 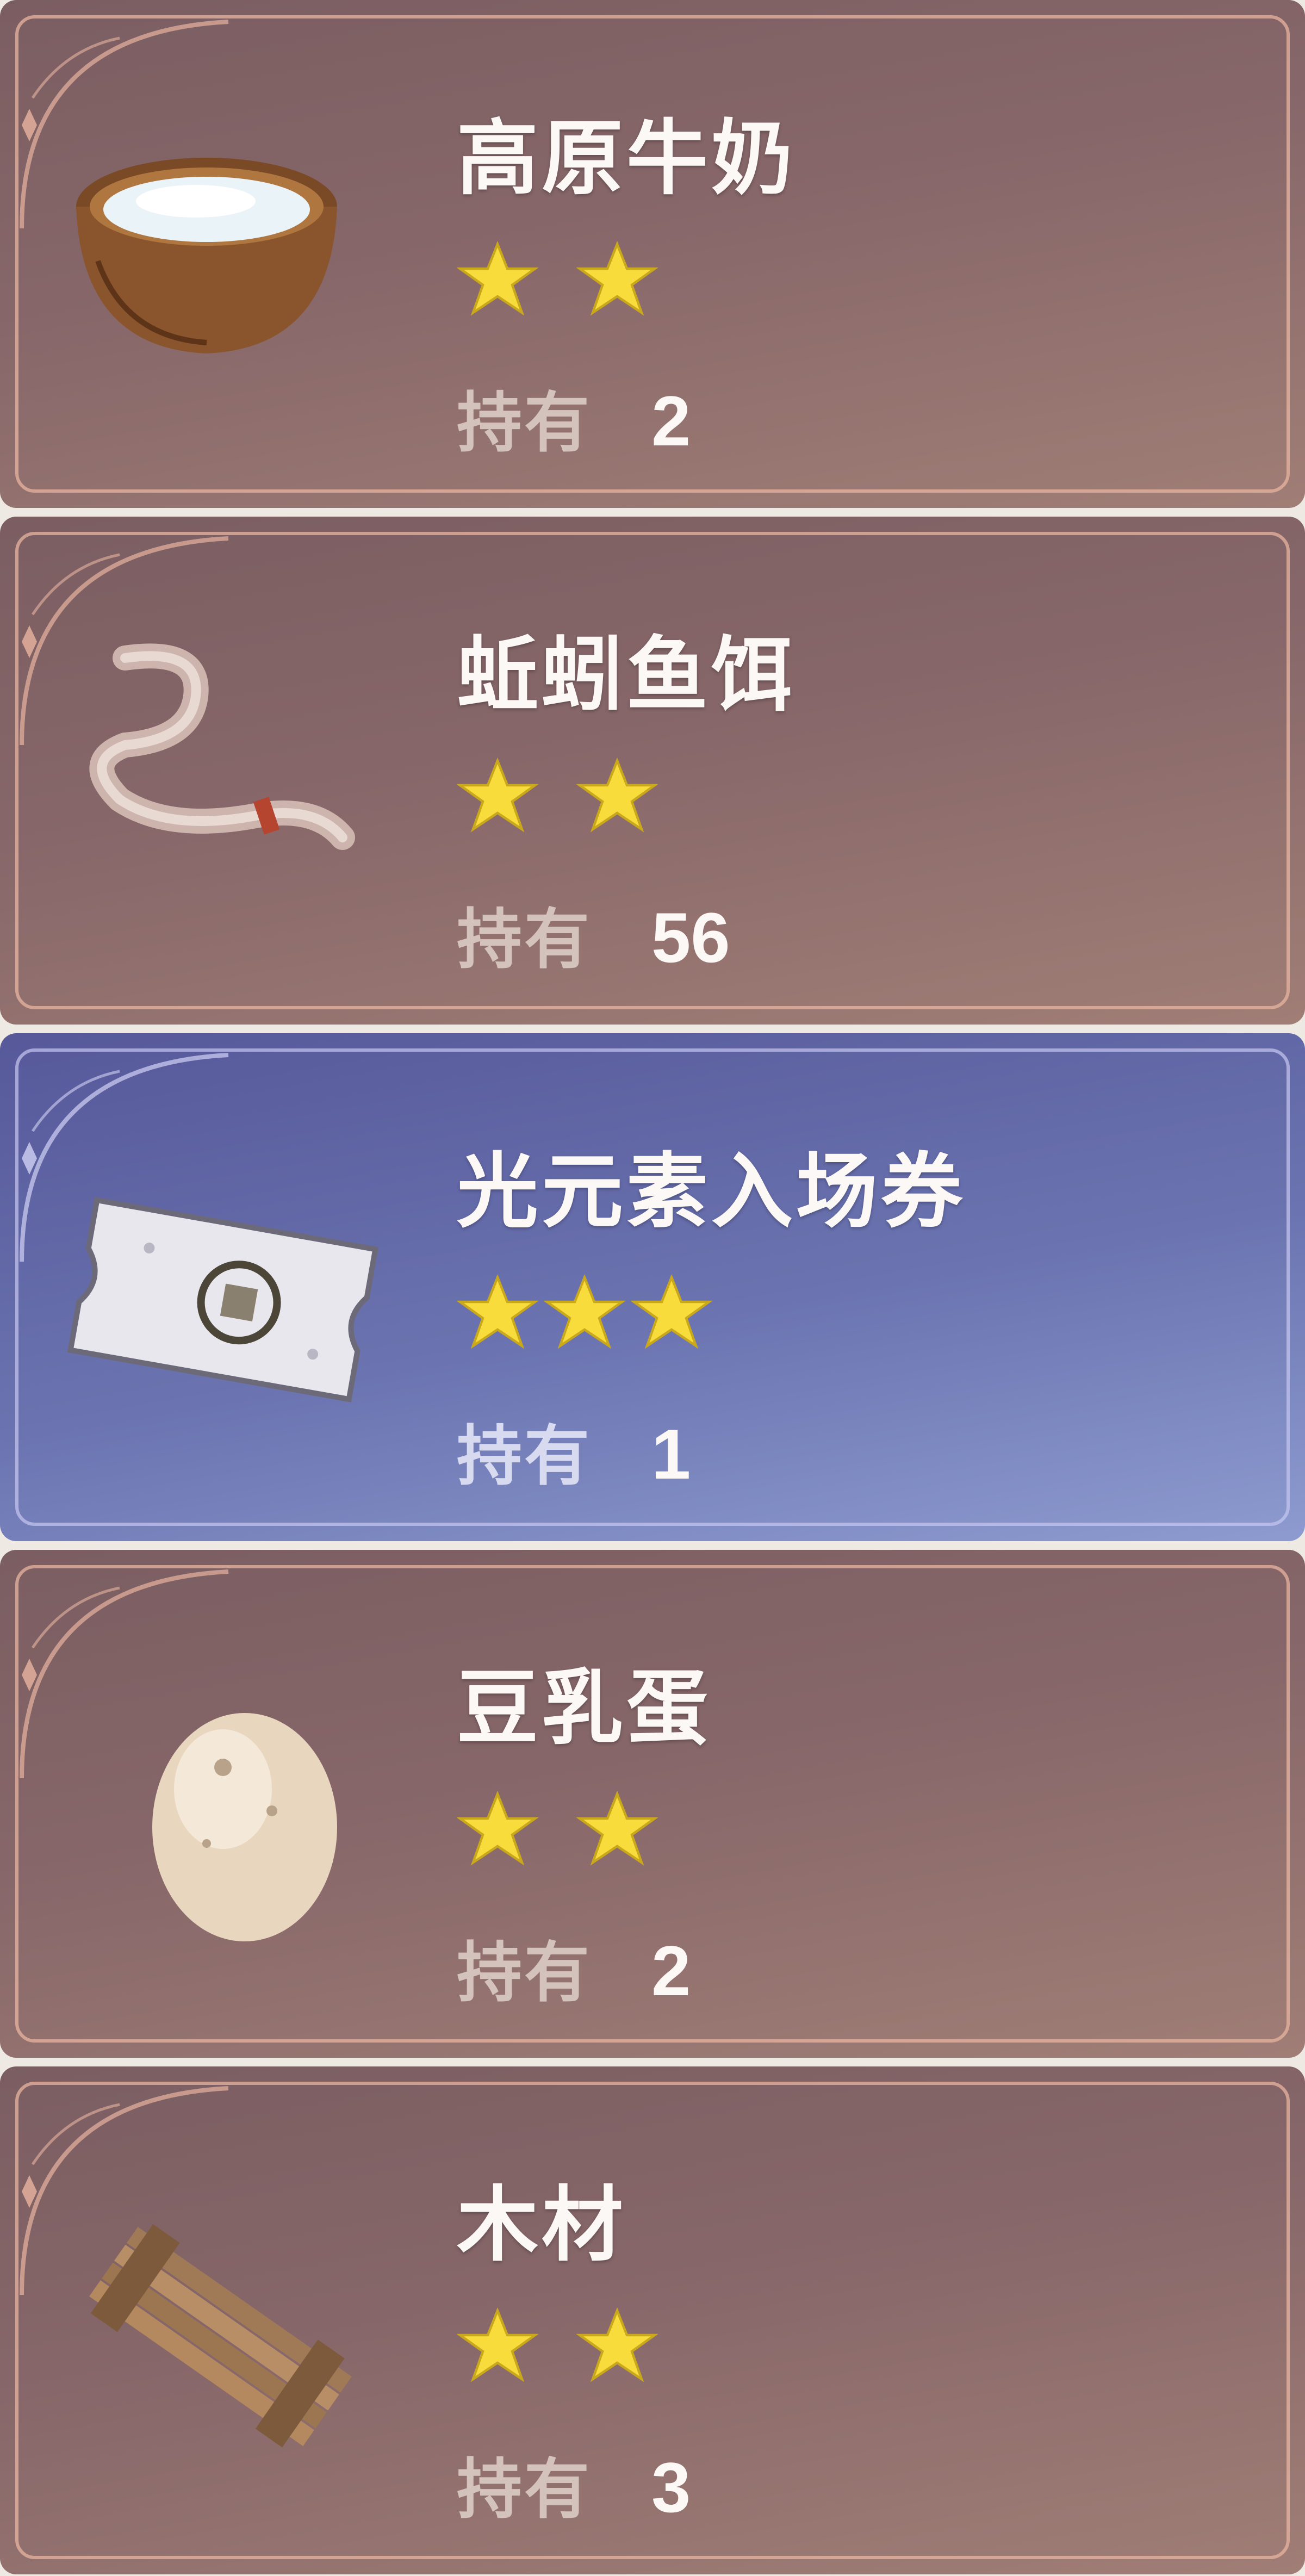 I want to click on egg-icon, so click(x=244, y=1827).